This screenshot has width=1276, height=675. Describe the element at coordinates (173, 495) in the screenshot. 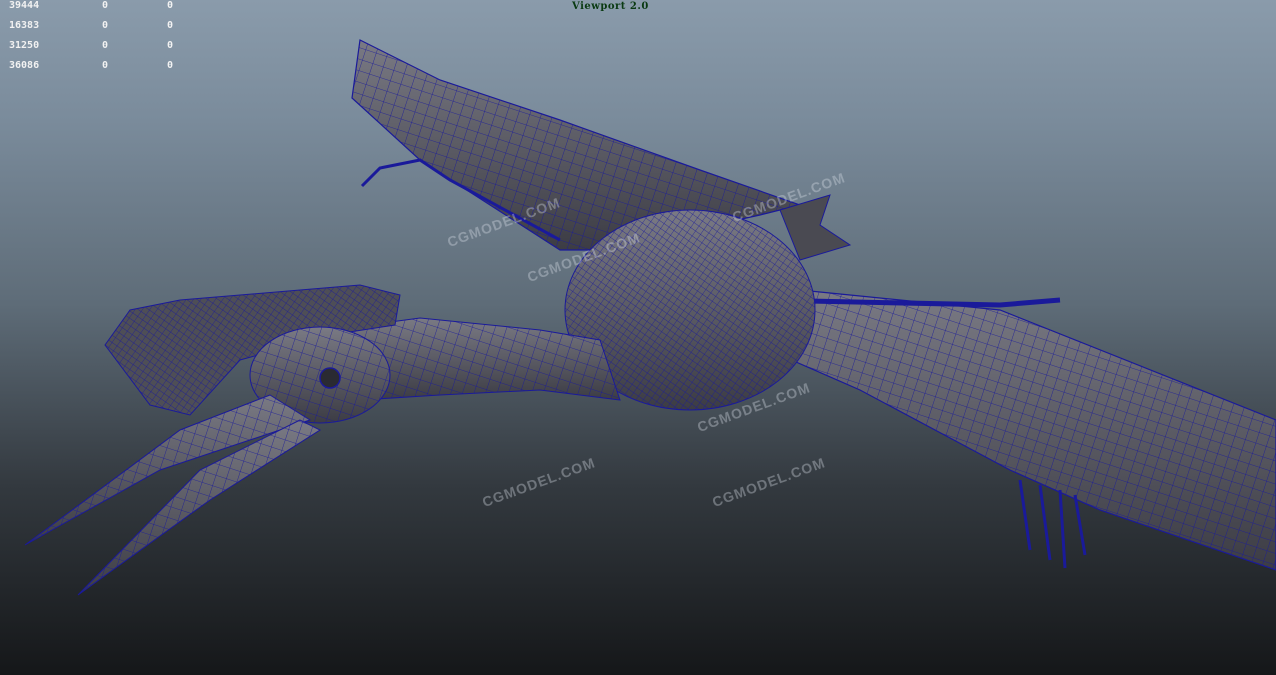

I see `beak` at that location.